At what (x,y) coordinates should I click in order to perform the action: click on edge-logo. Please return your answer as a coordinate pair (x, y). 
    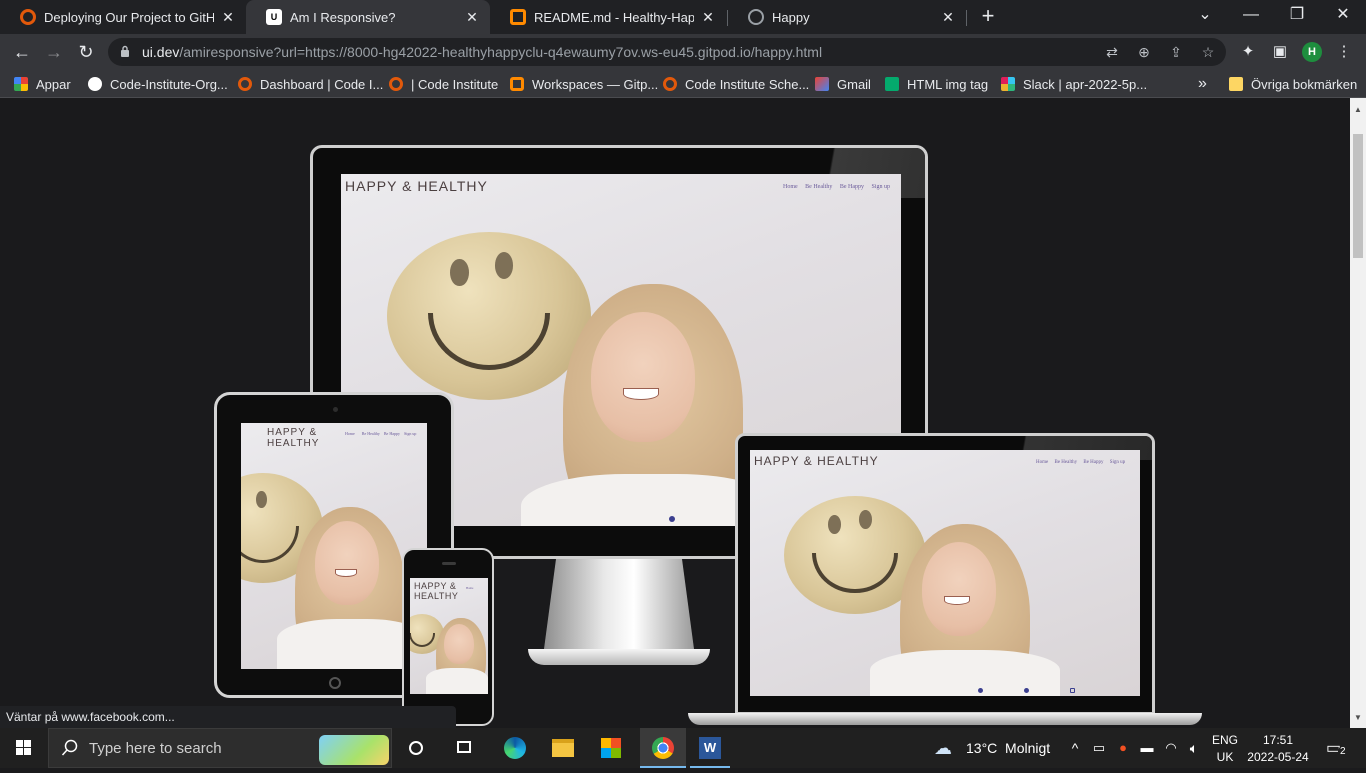
    Looking at the image, I should click on (515, 748).